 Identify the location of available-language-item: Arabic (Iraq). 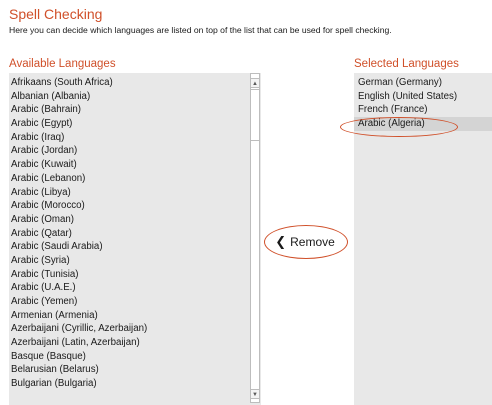
(129, 138).